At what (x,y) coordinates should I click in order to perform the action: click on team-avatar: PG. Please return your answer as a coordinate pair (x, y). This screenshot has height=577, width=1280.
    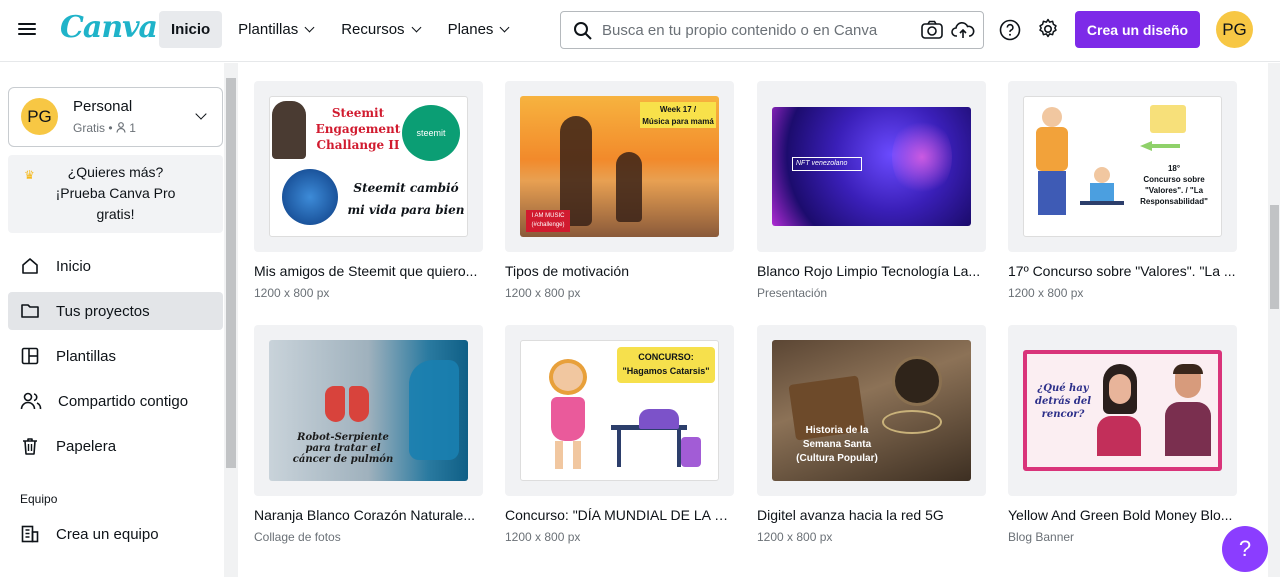
    Looking at the image, I should click on (39, 116).